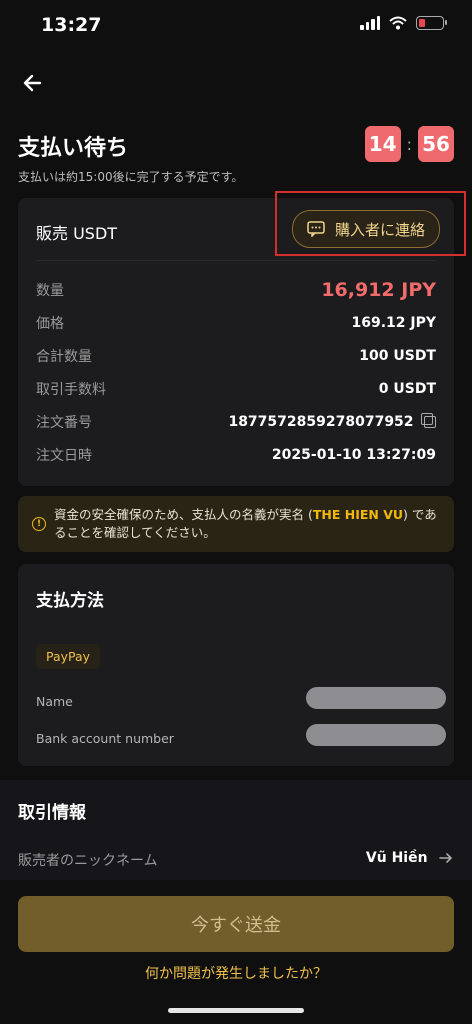 This screenshot has height=1024, width=472. Describe the element at coordinates (54, 701) in the screenshot. I see `name-field-label: Name` at that location.